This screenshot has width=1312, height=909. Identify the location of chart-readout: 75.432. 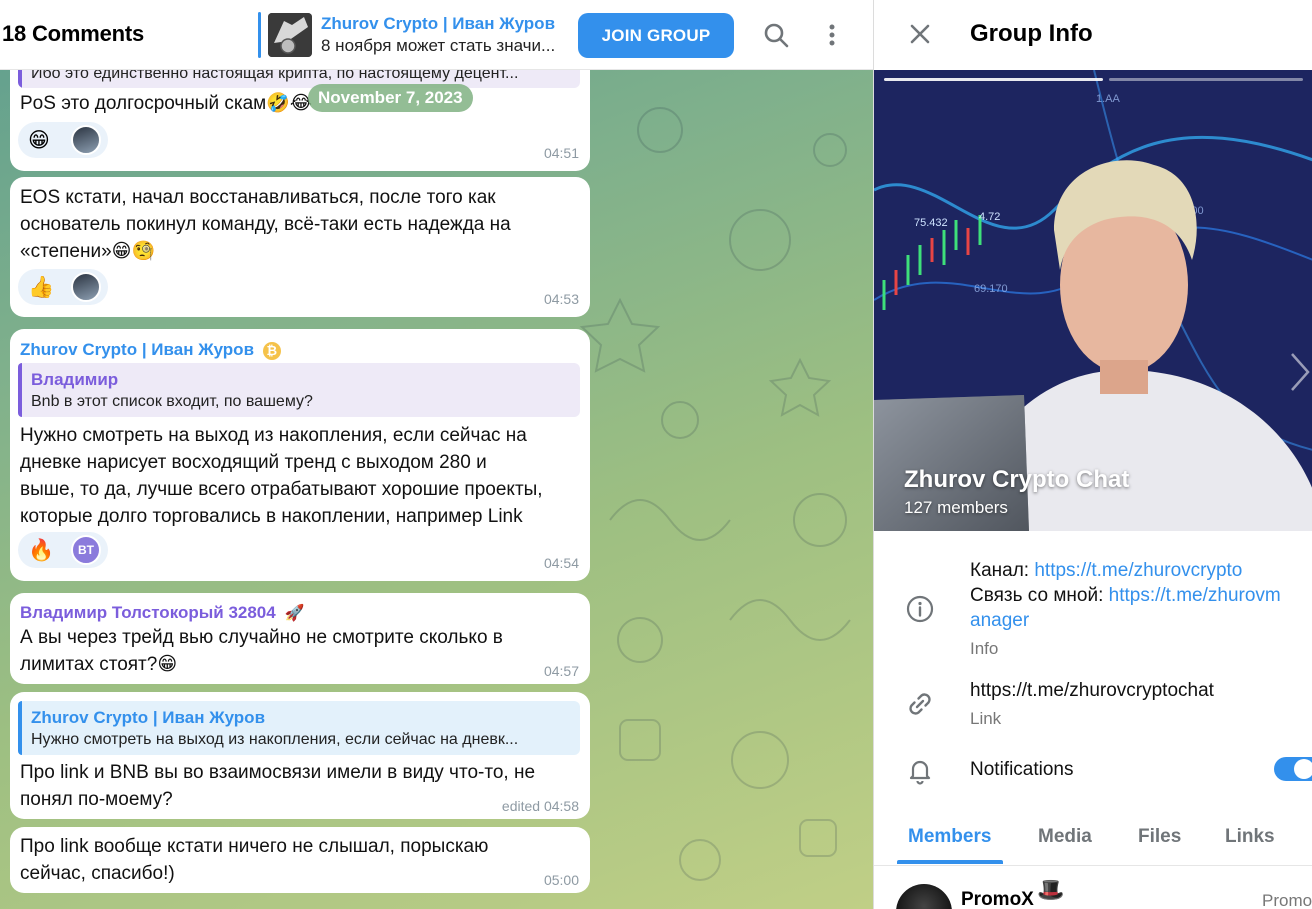
(931, 223).